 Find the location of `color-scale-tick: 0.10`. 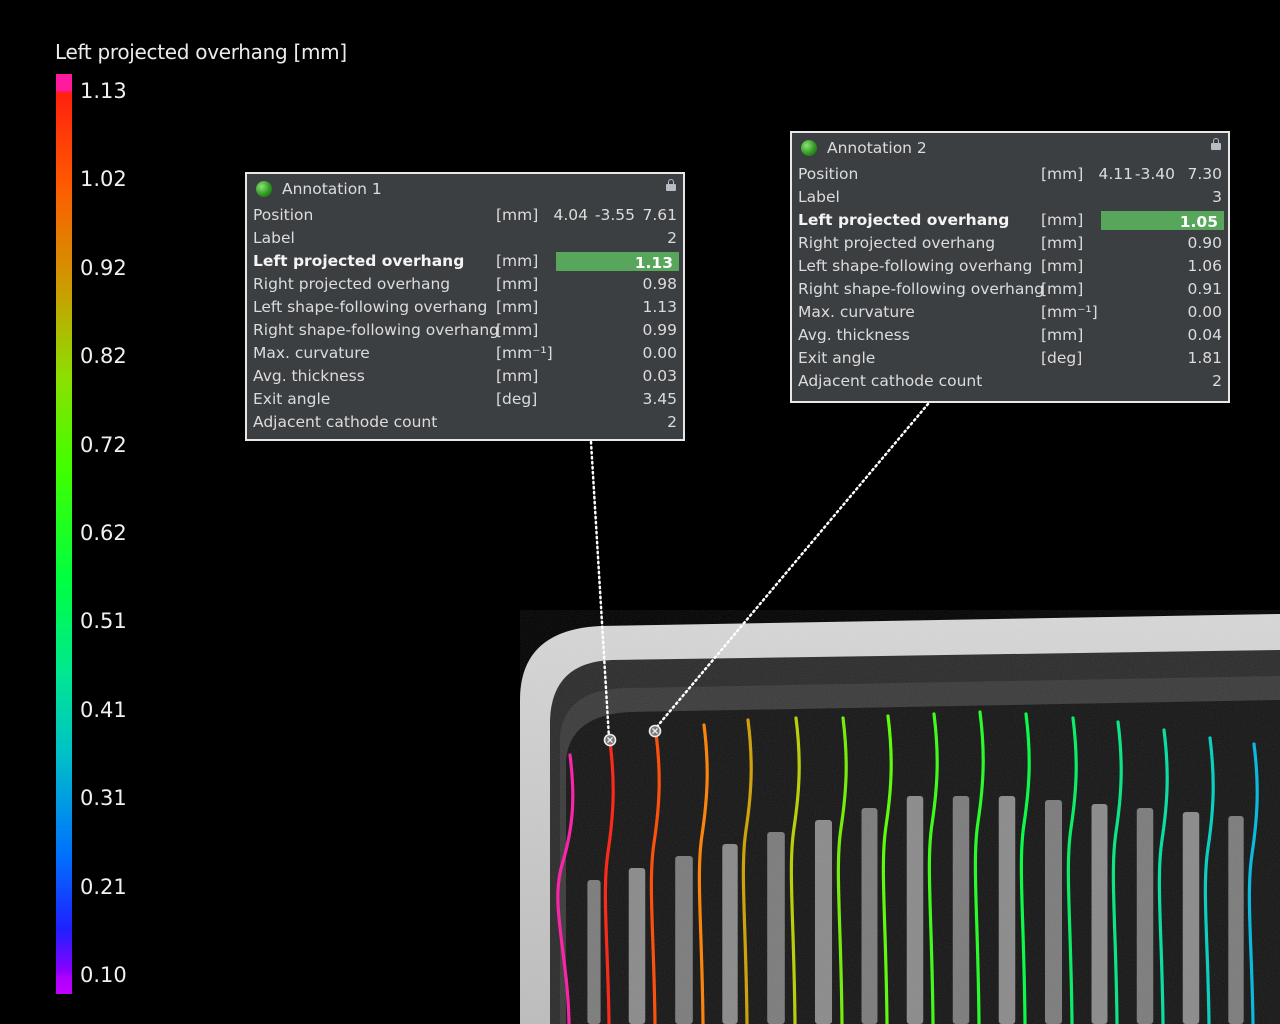

color-scale-tick: 0.10 is located at coordinates (103, 975).